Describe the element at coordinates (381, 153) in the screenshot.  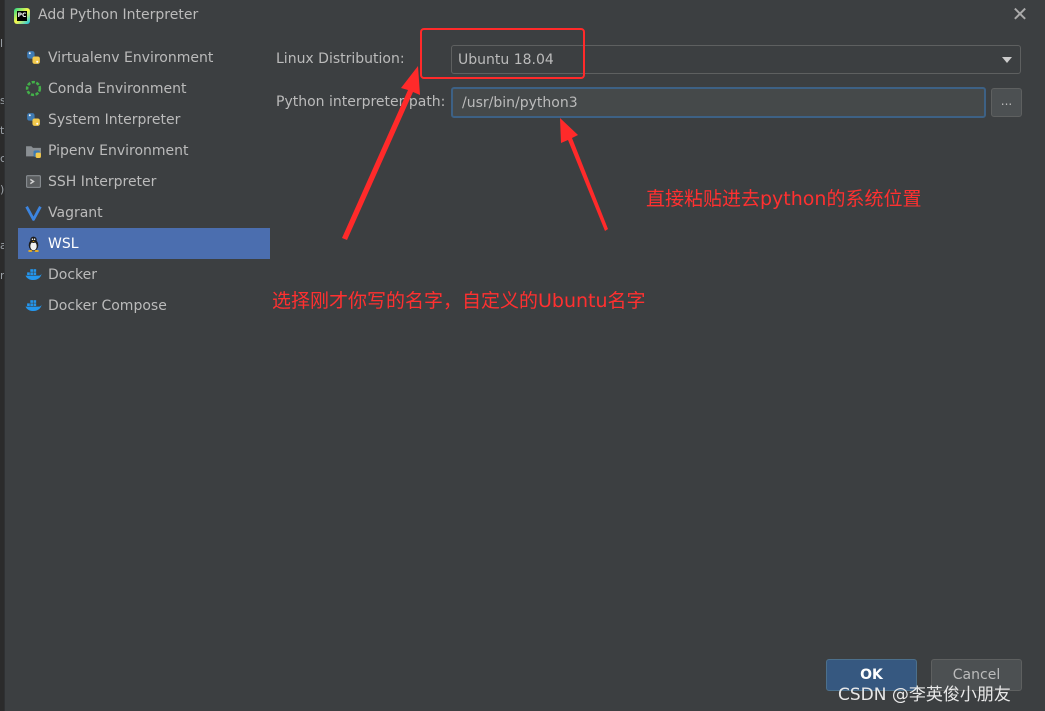
I see `annotation-arrow-distribution` at that location.